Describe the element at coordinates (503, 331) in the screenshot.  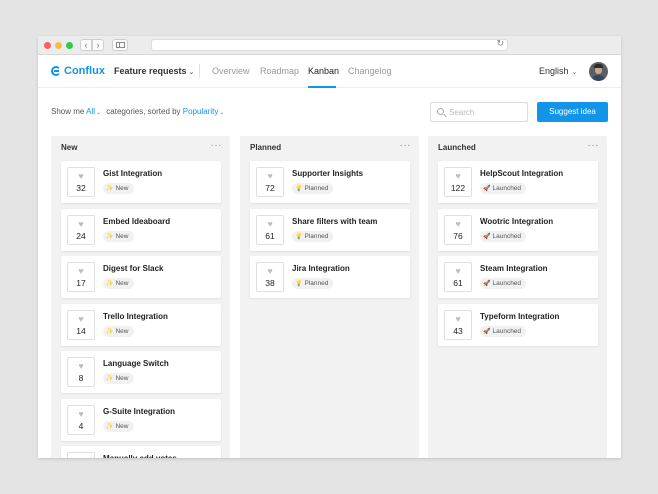
I see `status-badge: 🚀 Launched` at that location.